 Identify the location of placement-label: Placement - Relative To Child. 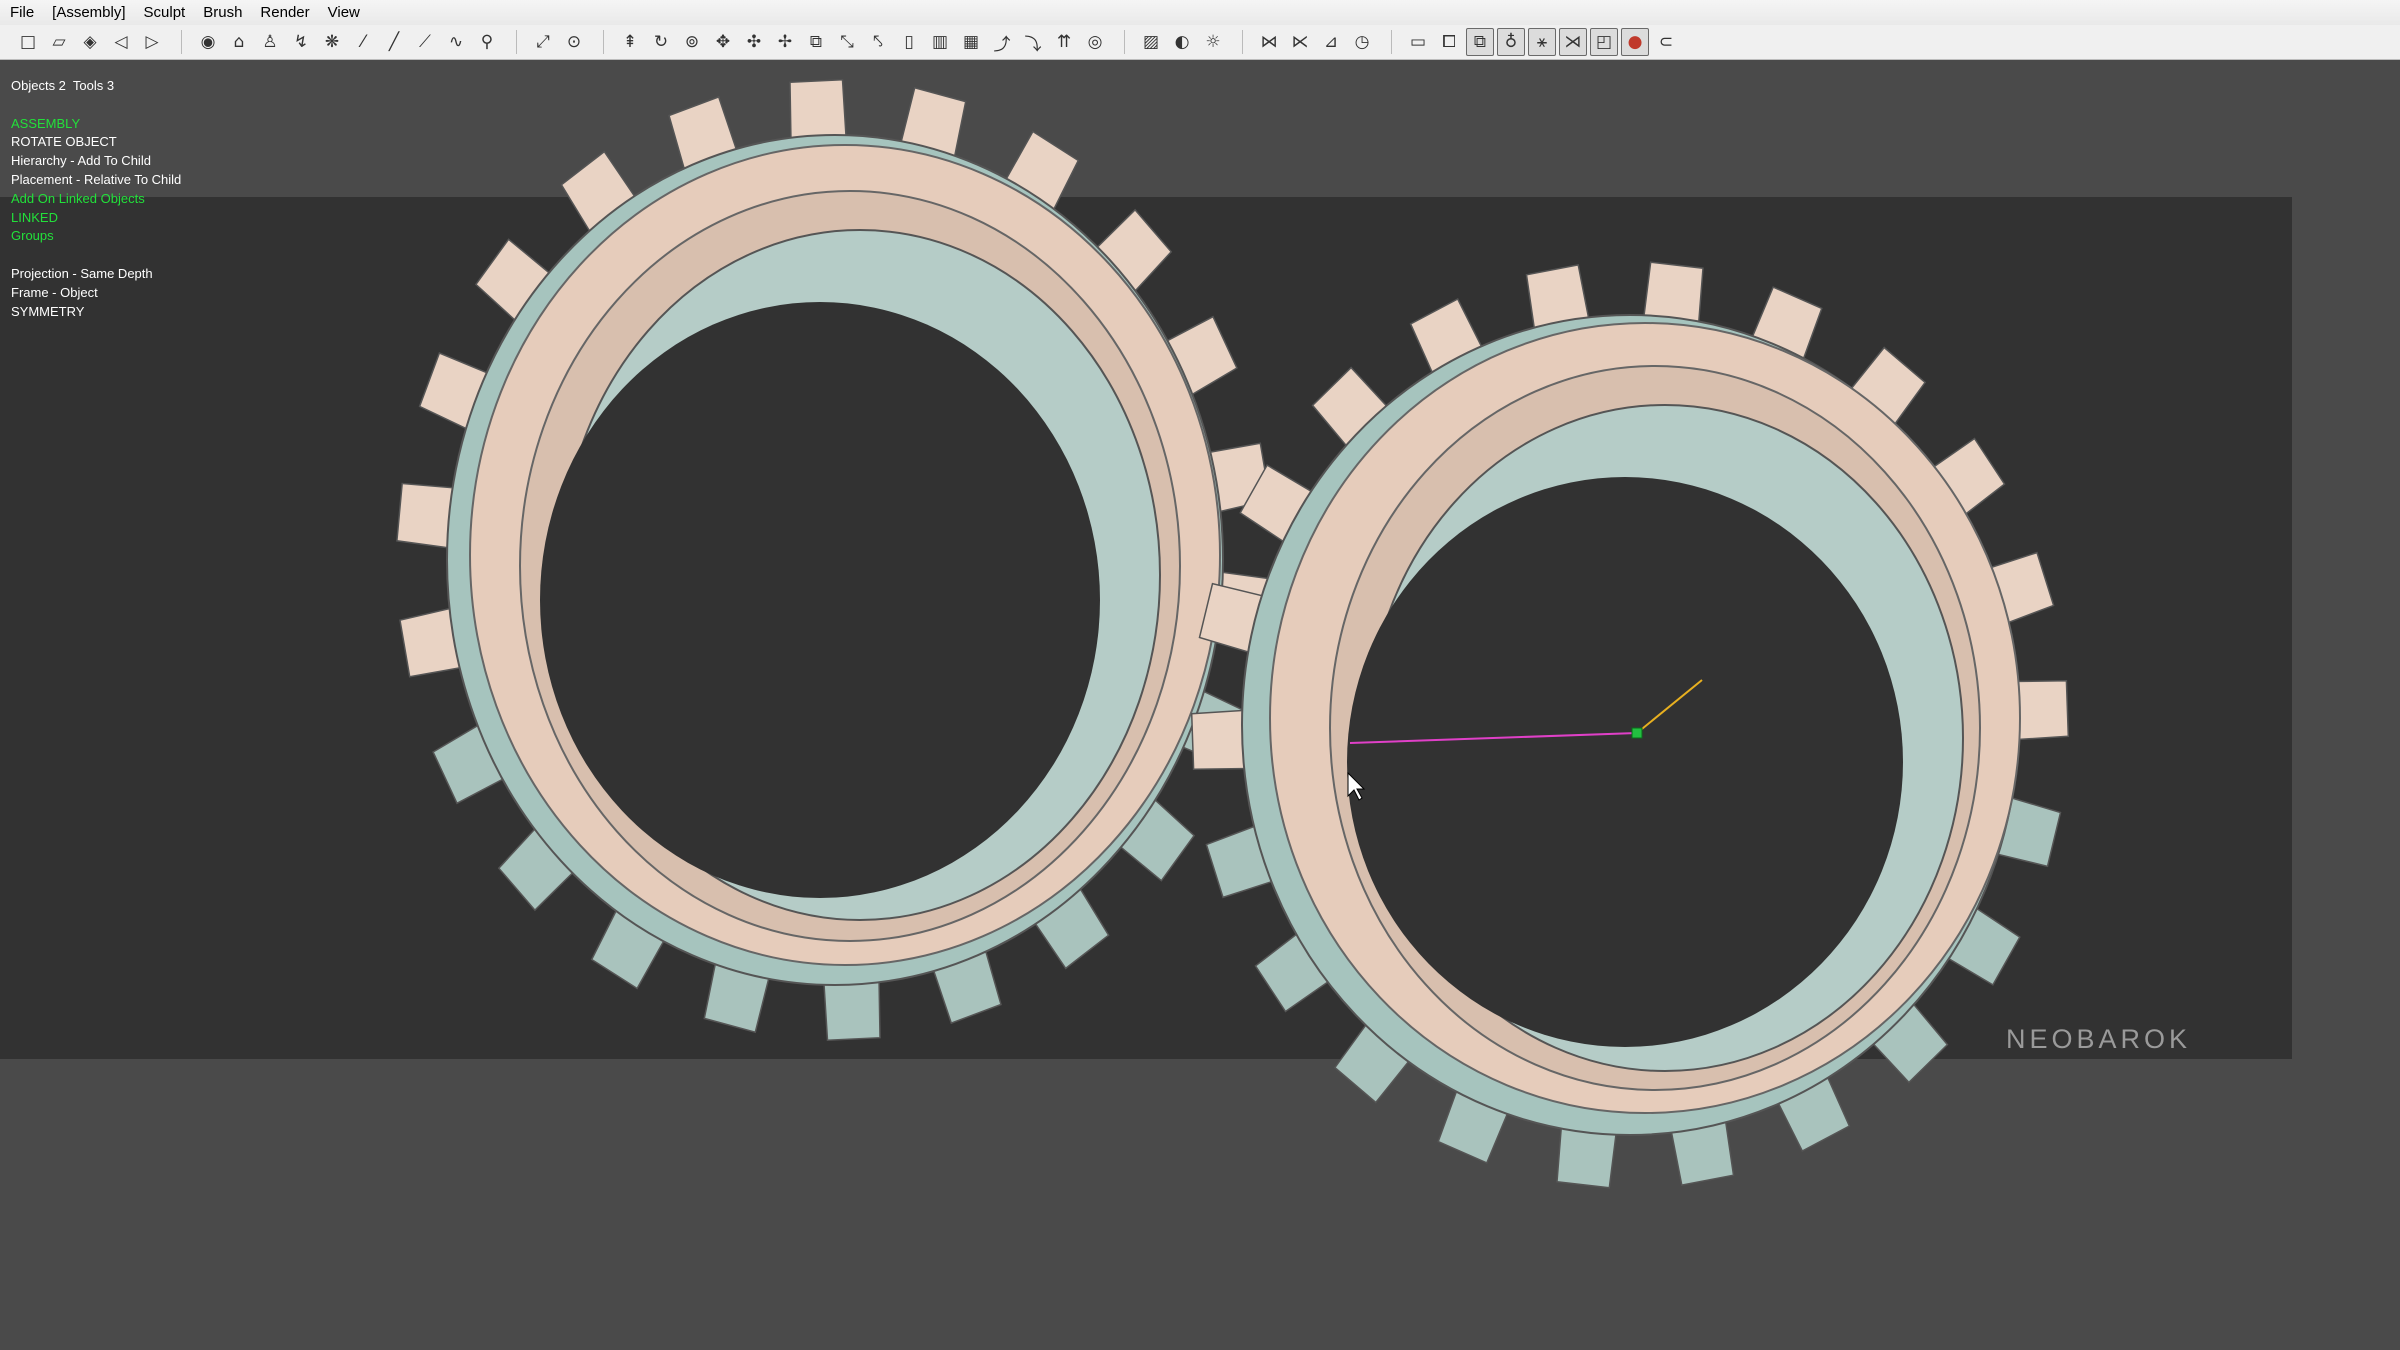
(96, 179).